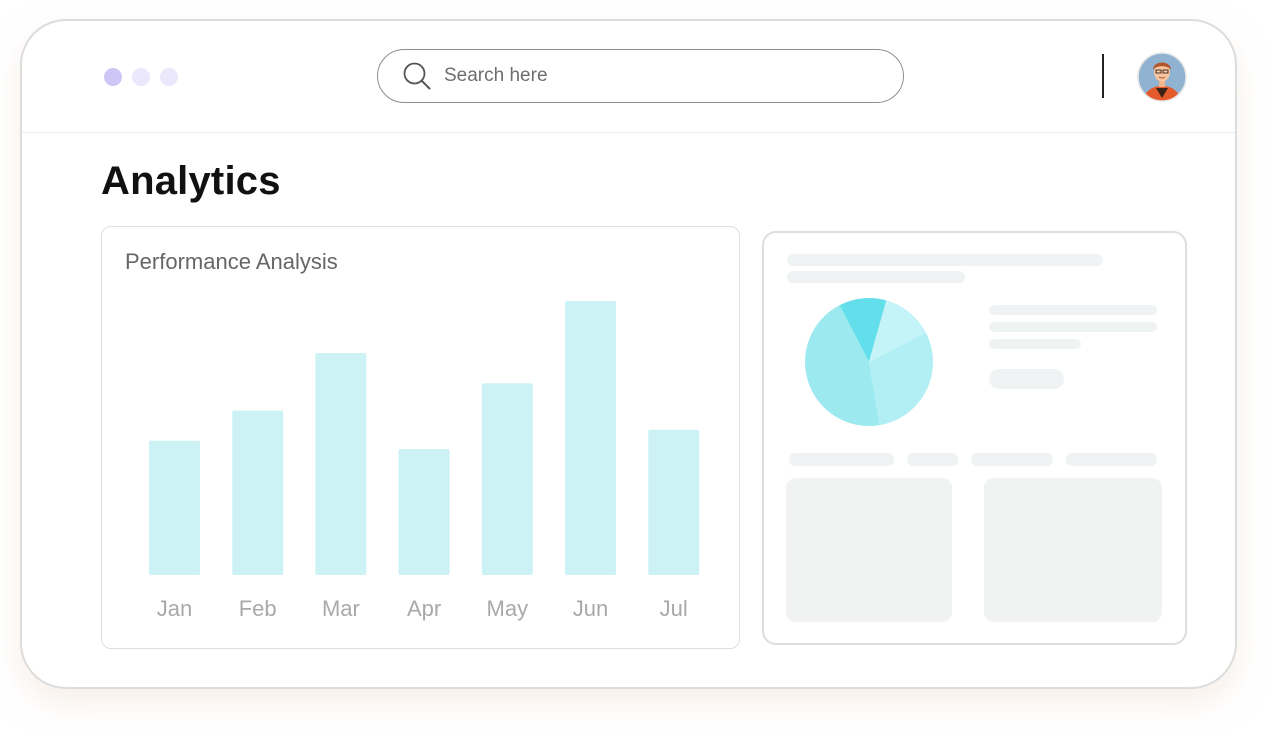 This screenshot has width=1281, height=733. What do you see at coordinates (424, 608) in the screenshot?
I see `x-tick-label: Apr` at bounding box center [424, 608].